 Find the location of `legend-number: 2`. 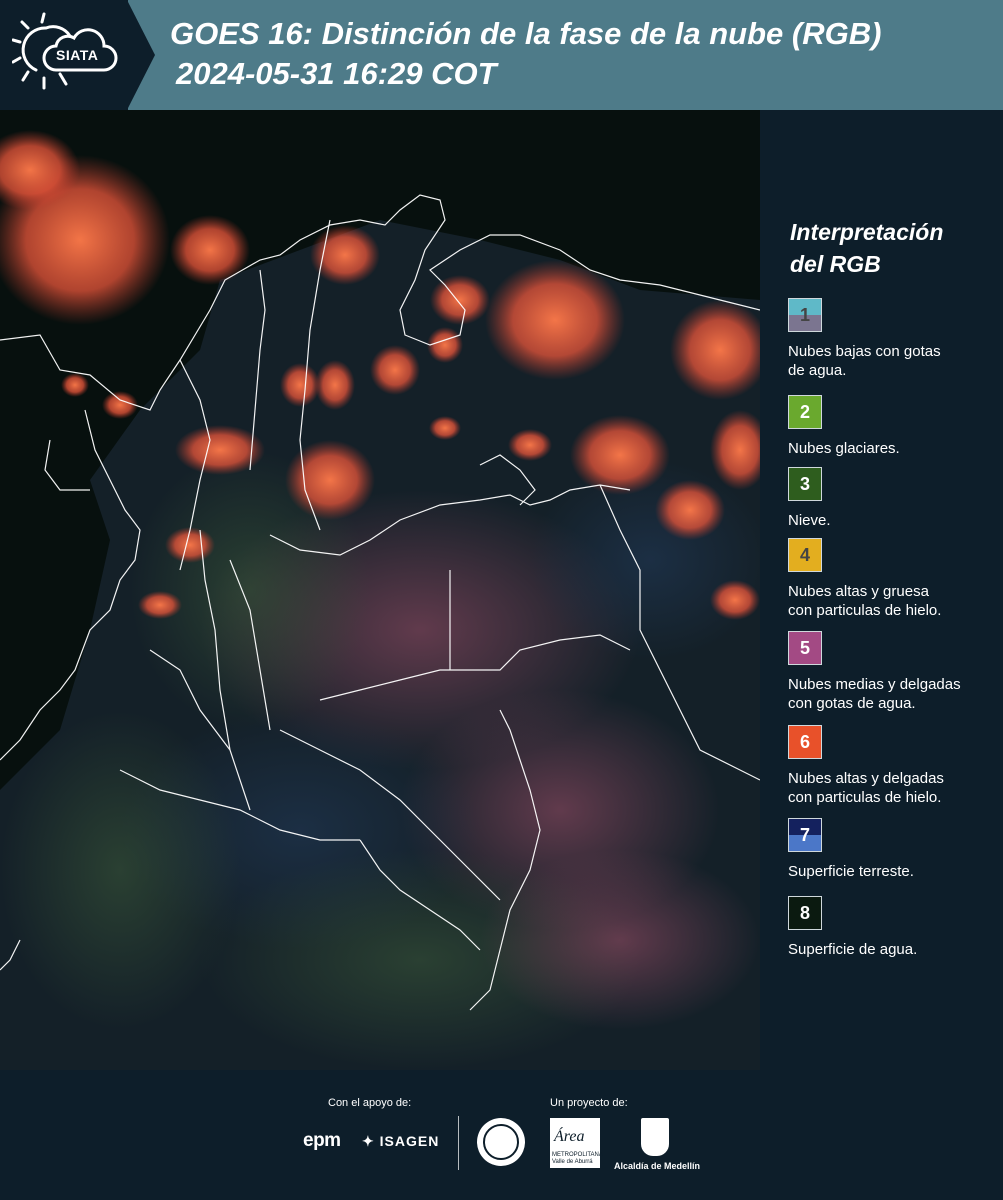

legend-number: 2 is located at coordinates (804, 412).